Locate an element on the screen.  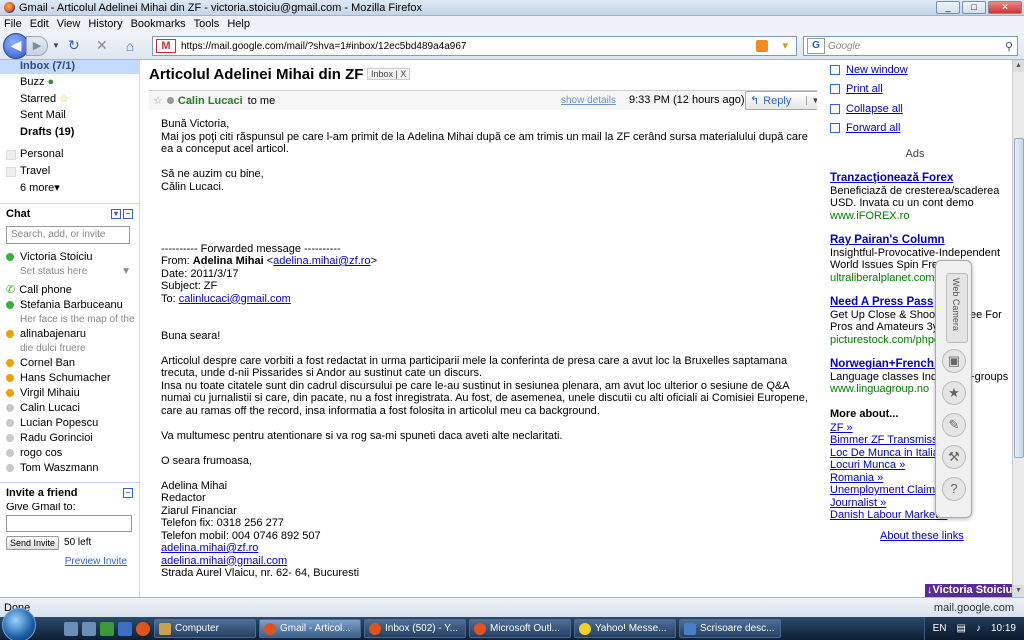
webcam-tools-icon: ⚒ is located at coordinates (954, 457).